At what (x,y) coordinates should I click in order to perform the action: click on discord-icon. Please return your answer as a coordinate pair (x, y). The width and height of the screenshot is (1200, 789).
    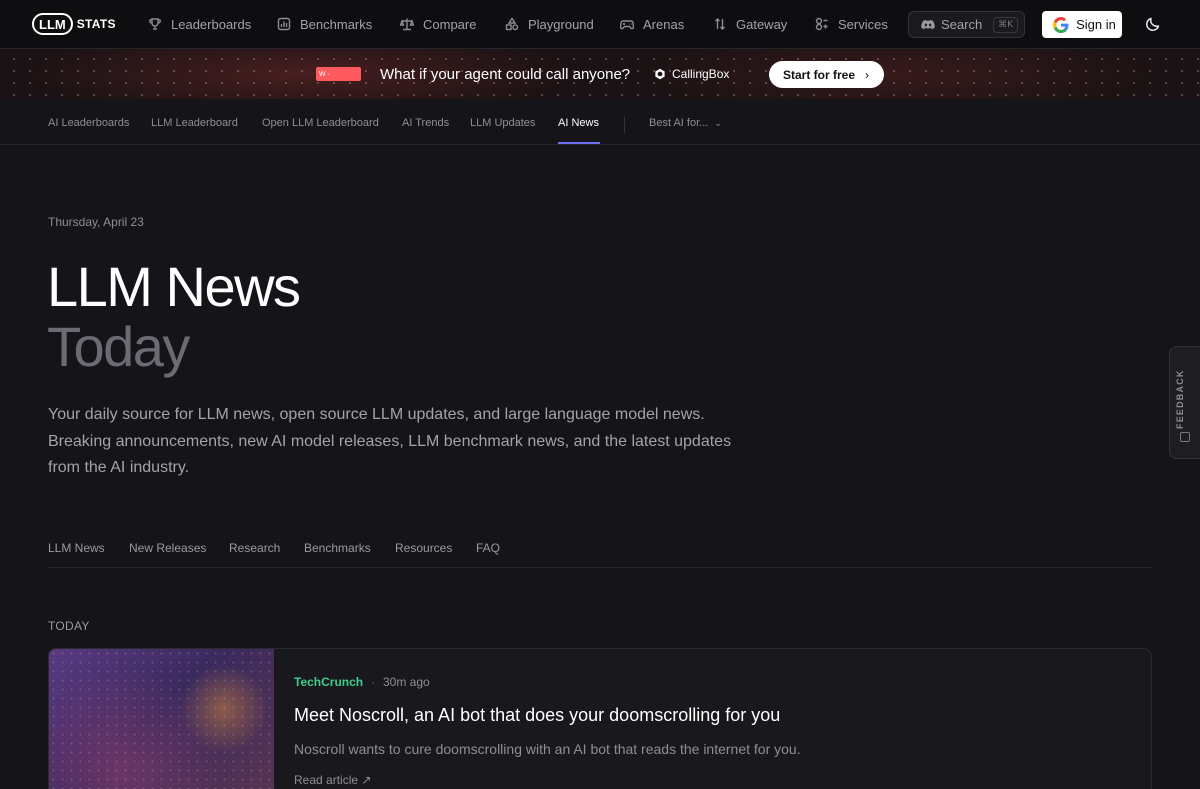
    Looking at the image, I should click on (928, 24).